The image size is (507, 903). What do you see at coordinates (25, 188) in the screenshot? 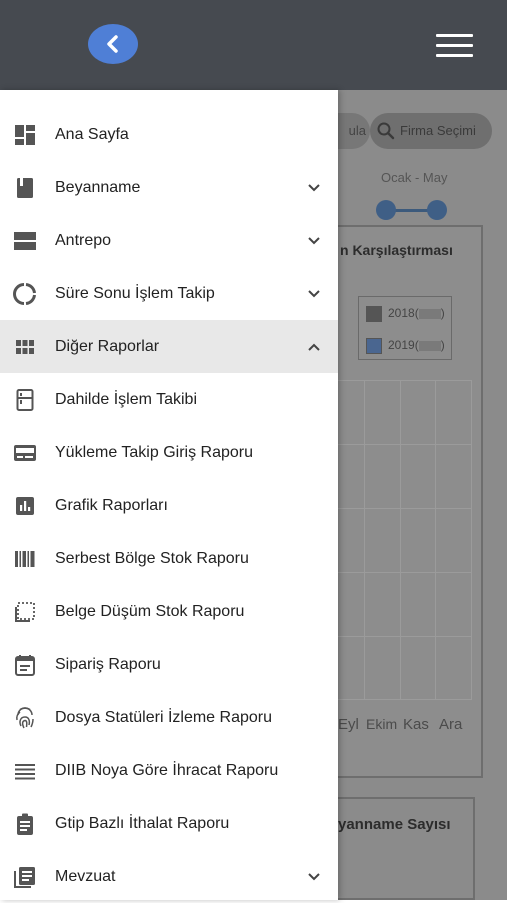
I see `book-icon` at bounding box center [25, 188].